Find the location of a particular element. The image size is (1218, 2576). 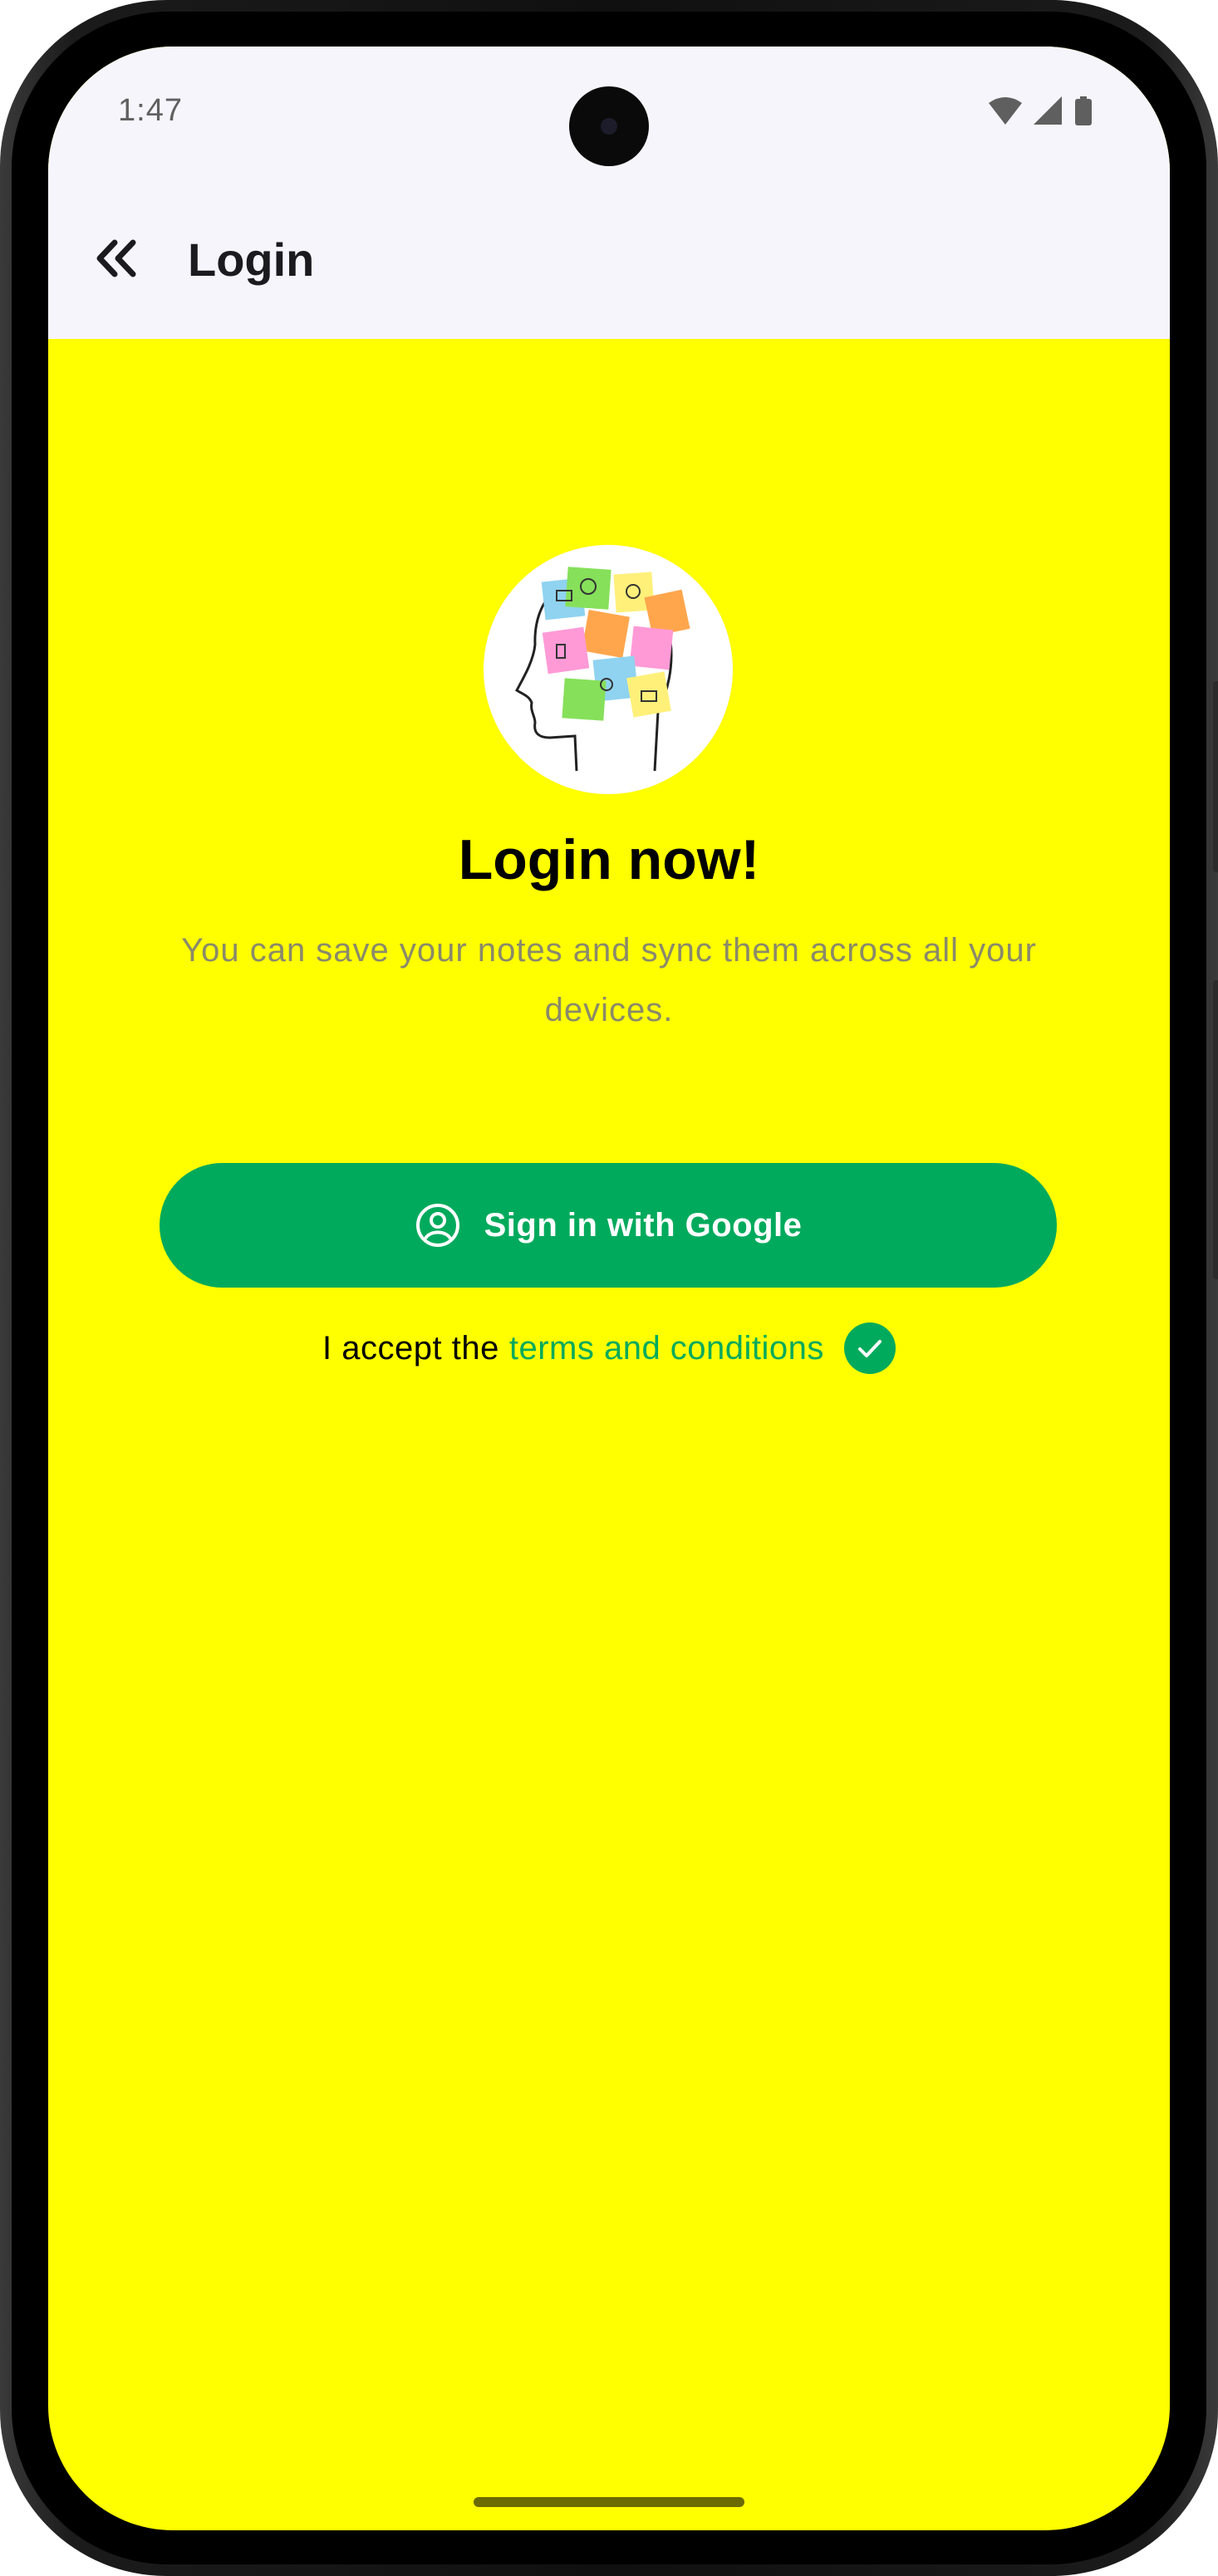

battery-icon is located at coordinates (1083, 110).